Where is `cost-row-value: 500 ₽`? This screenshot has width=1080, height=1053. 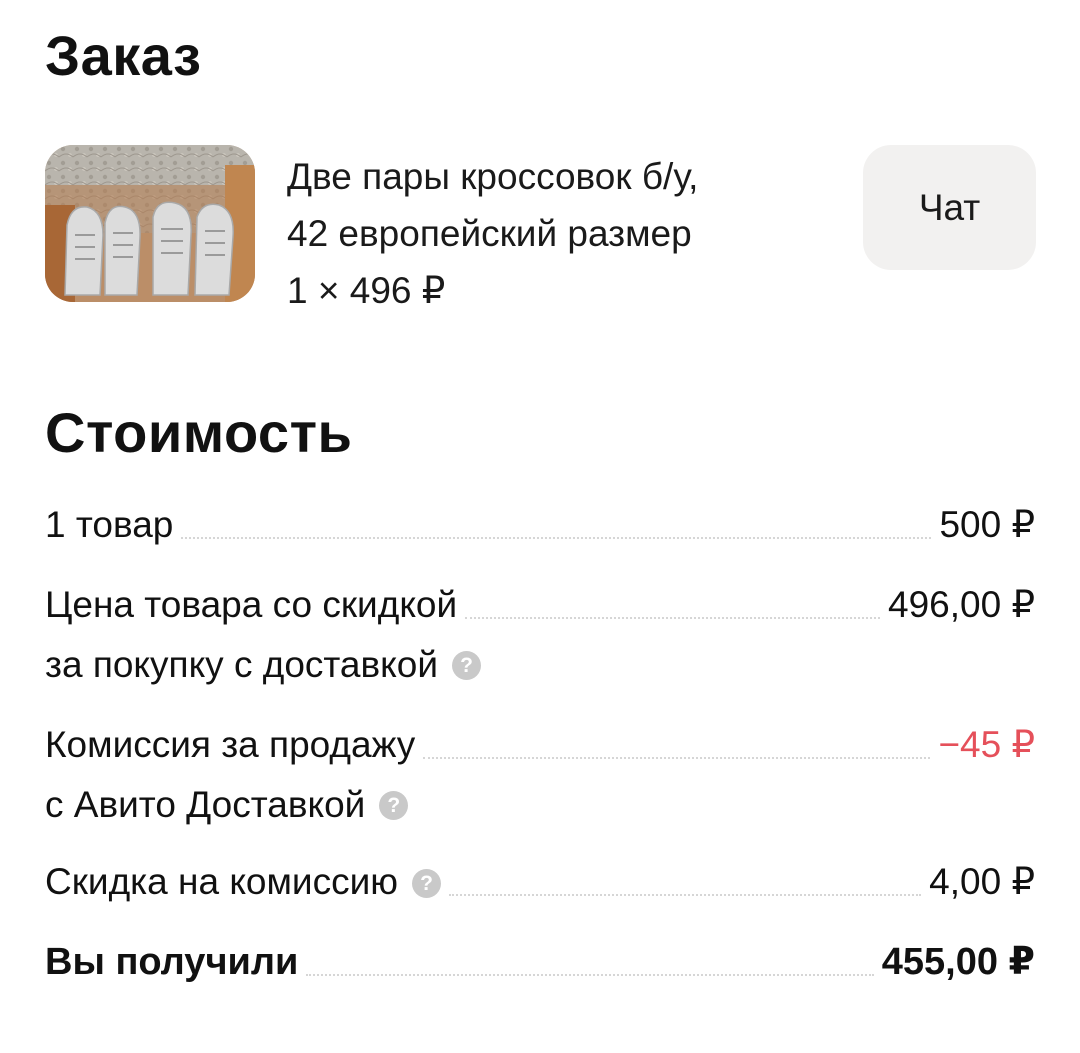 cost-row-value: 500 ₽ is located at coordinates (987, 524).